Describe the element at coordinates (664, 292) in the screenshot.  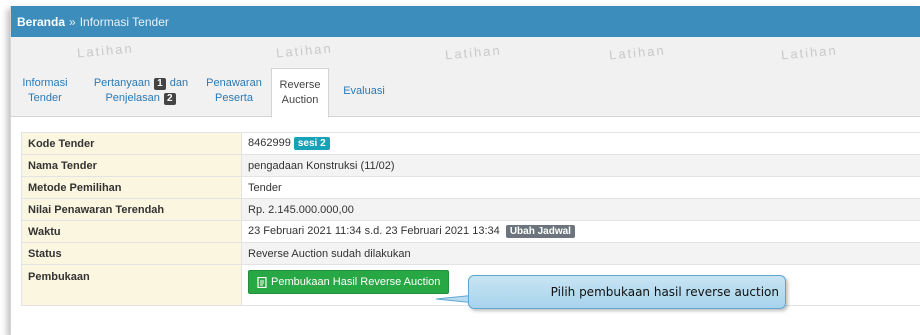
I see `callout-text: Pilih pembukaan hasil reverse auction` at that location.